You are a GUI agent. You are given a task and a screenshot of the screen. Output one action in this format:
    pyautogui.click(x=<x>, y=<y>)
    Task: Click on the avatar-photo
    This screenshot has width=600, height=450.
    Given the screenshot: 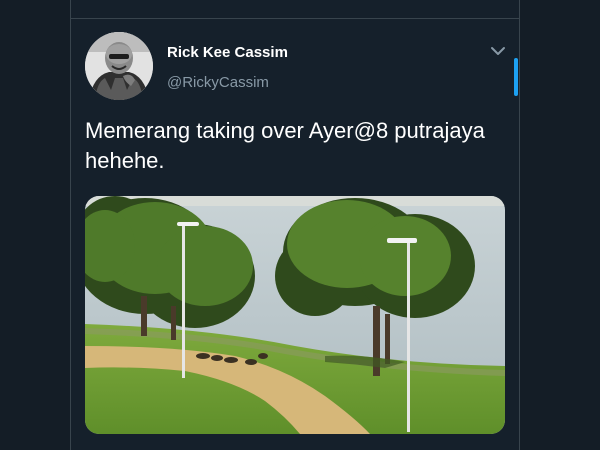 What is the action you would take?
    pyautogui.click(x=119, y=66)
    